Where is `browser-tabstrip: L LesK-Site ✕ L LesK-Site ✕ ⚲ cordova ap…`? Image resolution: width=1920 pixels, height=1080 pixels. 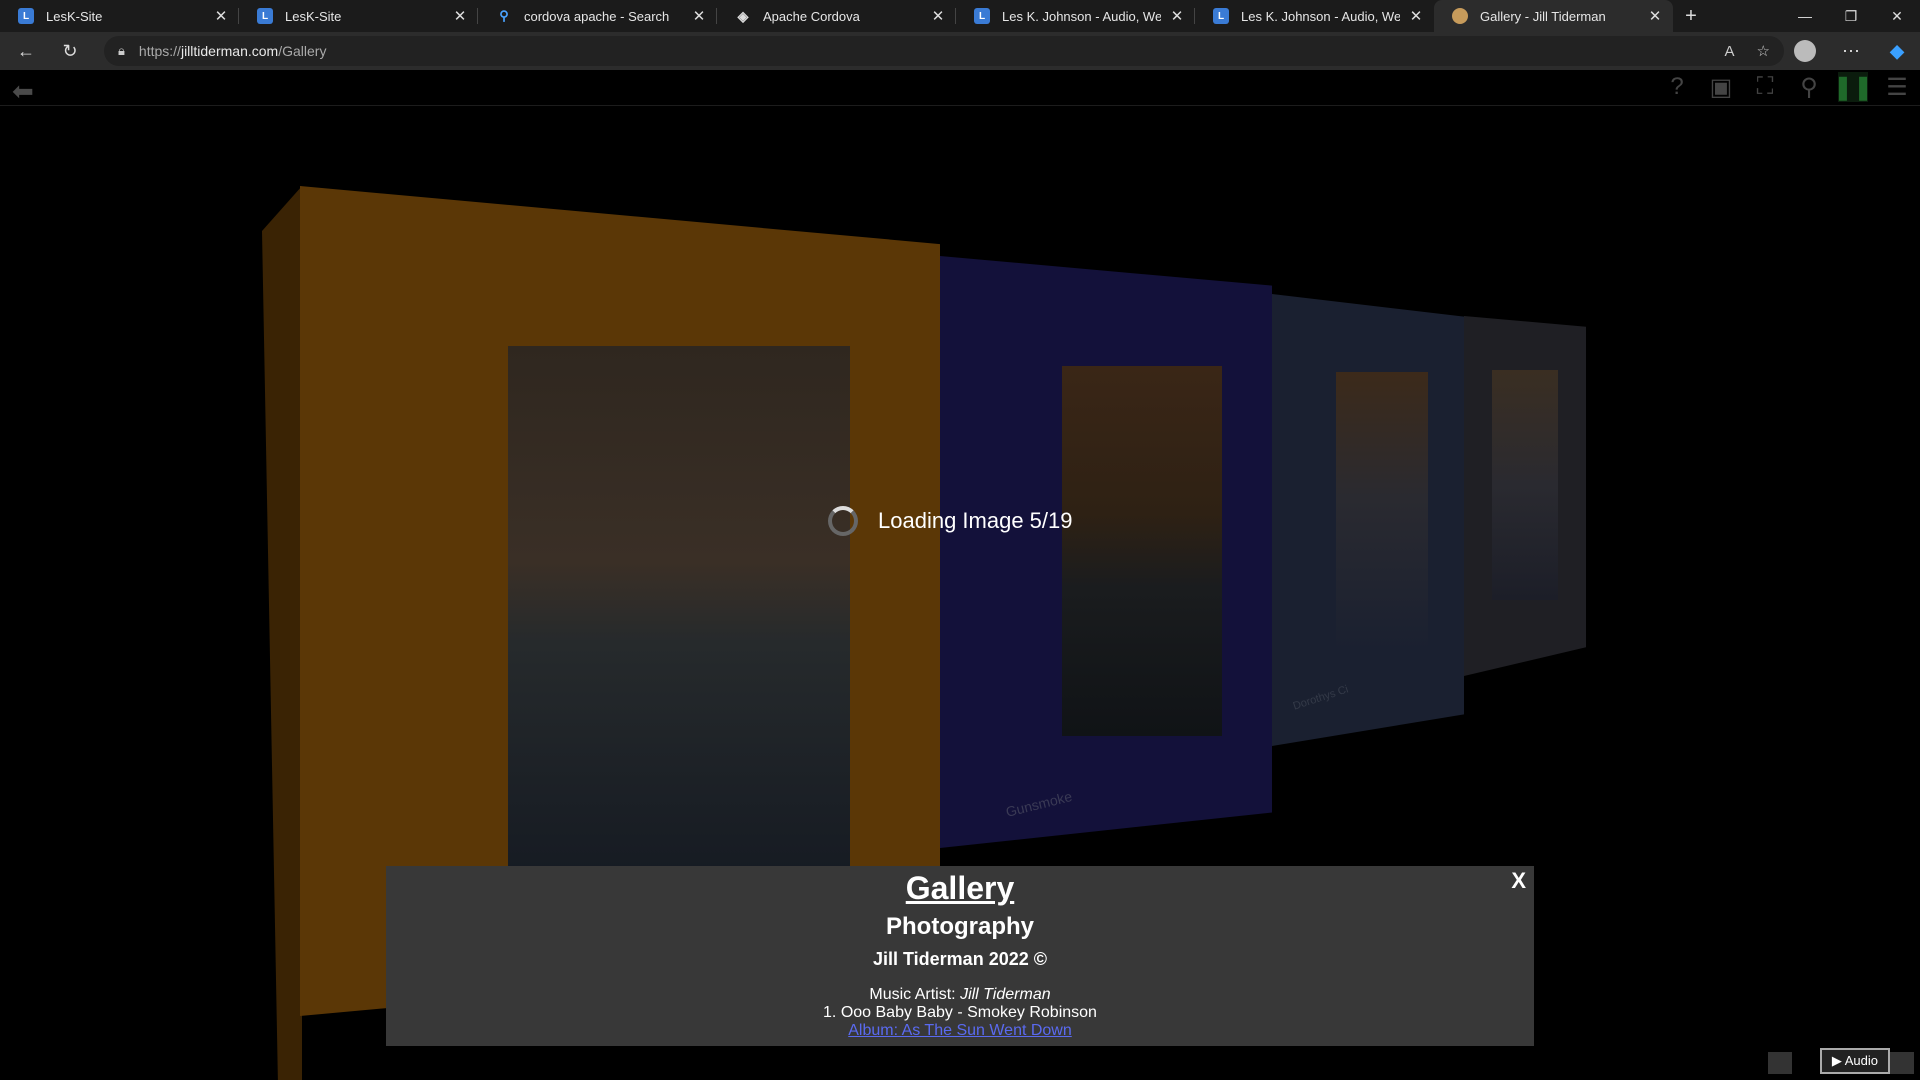 browser-tabstrip: L LesK-Site ✕ L LesK-Site ✕ ⚲ cordova ap… is located at coordinates (960, 16).